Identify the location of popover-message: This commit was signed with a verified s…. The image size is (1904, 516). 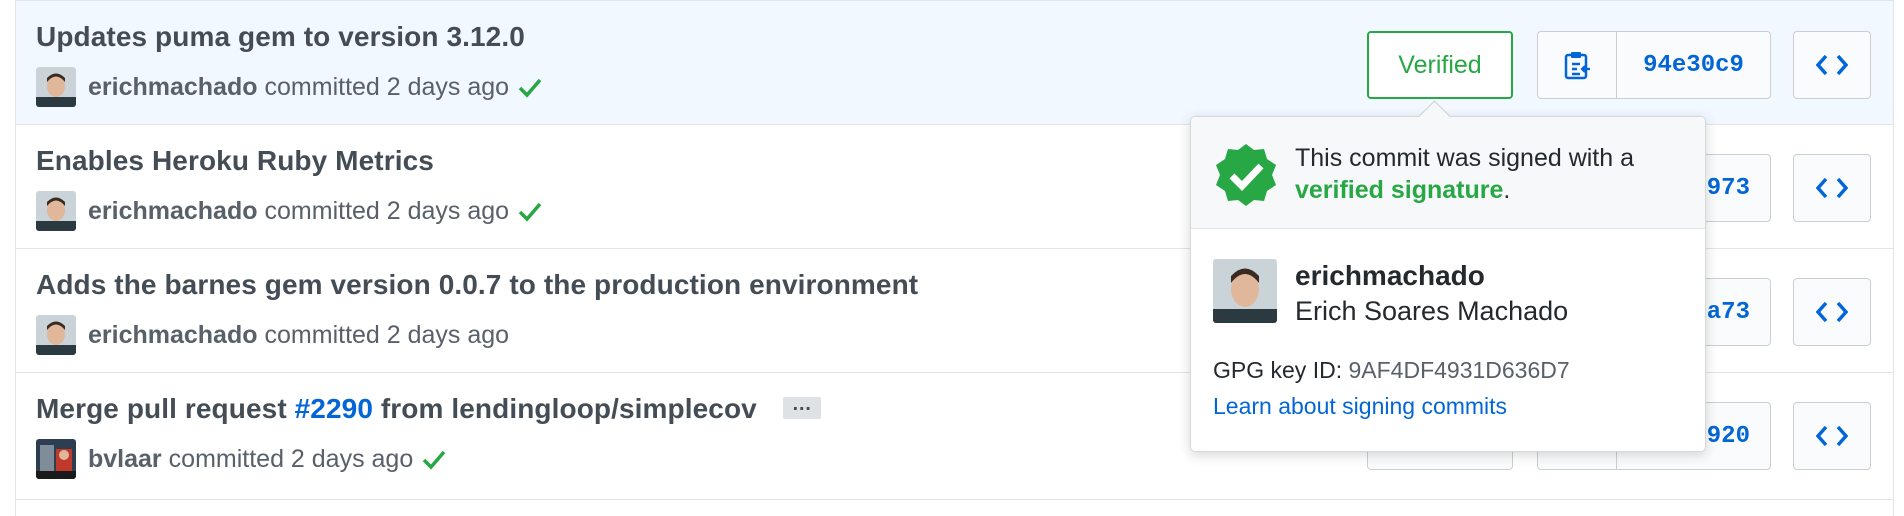
(1464, 174).